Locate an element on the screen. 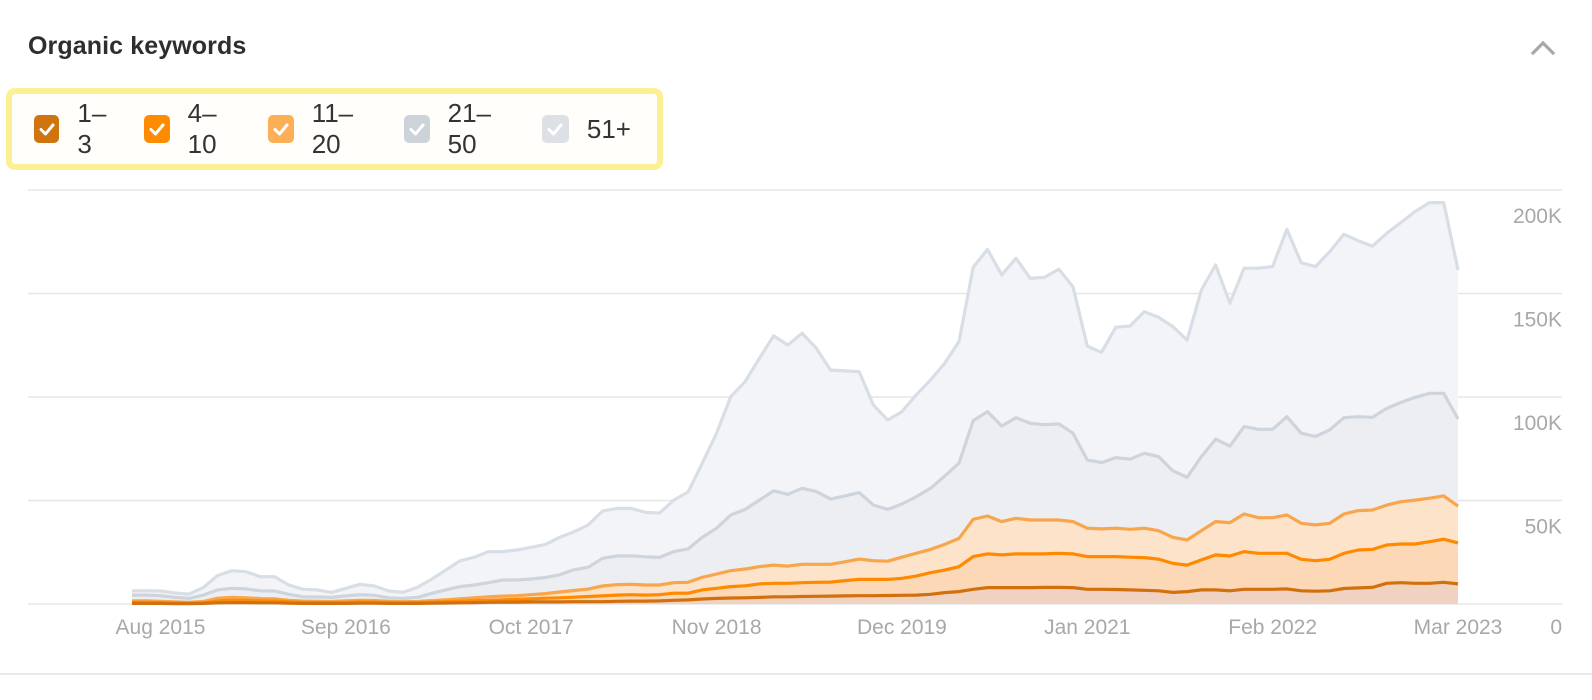 The width and height of the screenshot is (1592, 700). y-tick-label: 0 is located at coordinates (1556, 627).